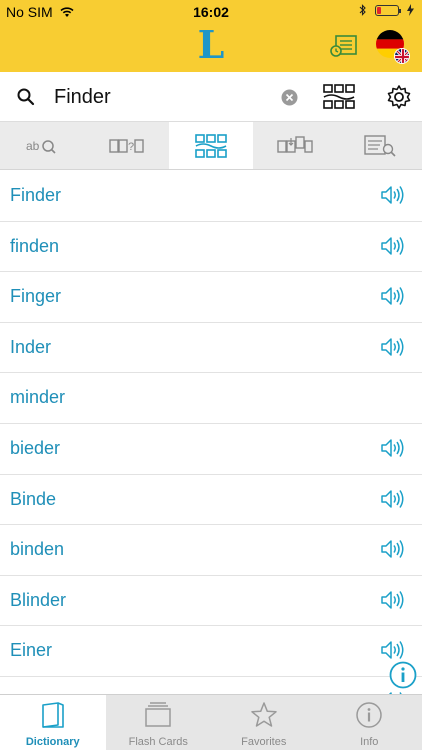  I want to click on tab-label: Dictionary, so click(52, 742).